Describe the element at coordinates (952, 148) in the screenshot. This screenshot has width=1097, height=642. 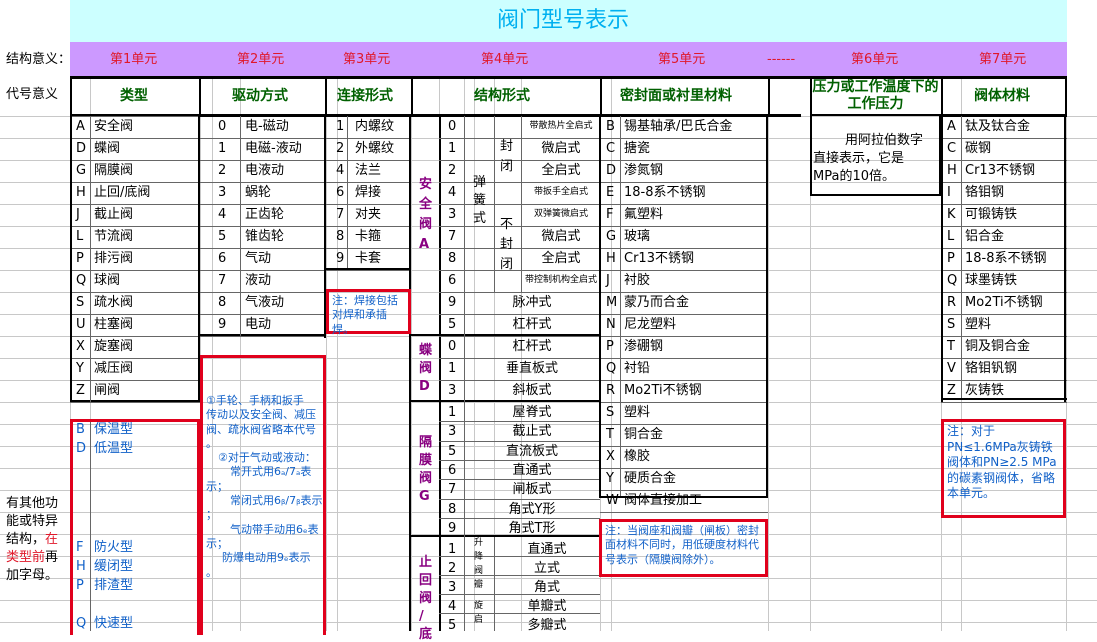
I see `body-code: C` at that location.